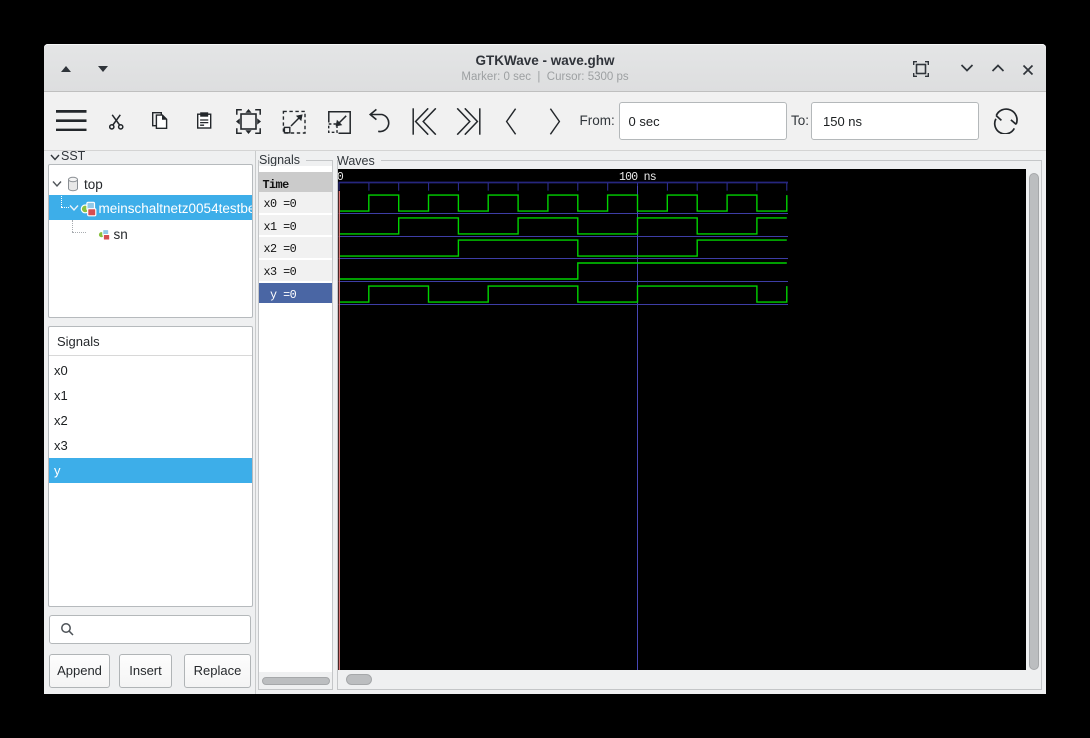  What do you see at coordinates (637, 177) in the screenshot?
I see `svg-text: 100 ns` at bounding box center [637, 177].